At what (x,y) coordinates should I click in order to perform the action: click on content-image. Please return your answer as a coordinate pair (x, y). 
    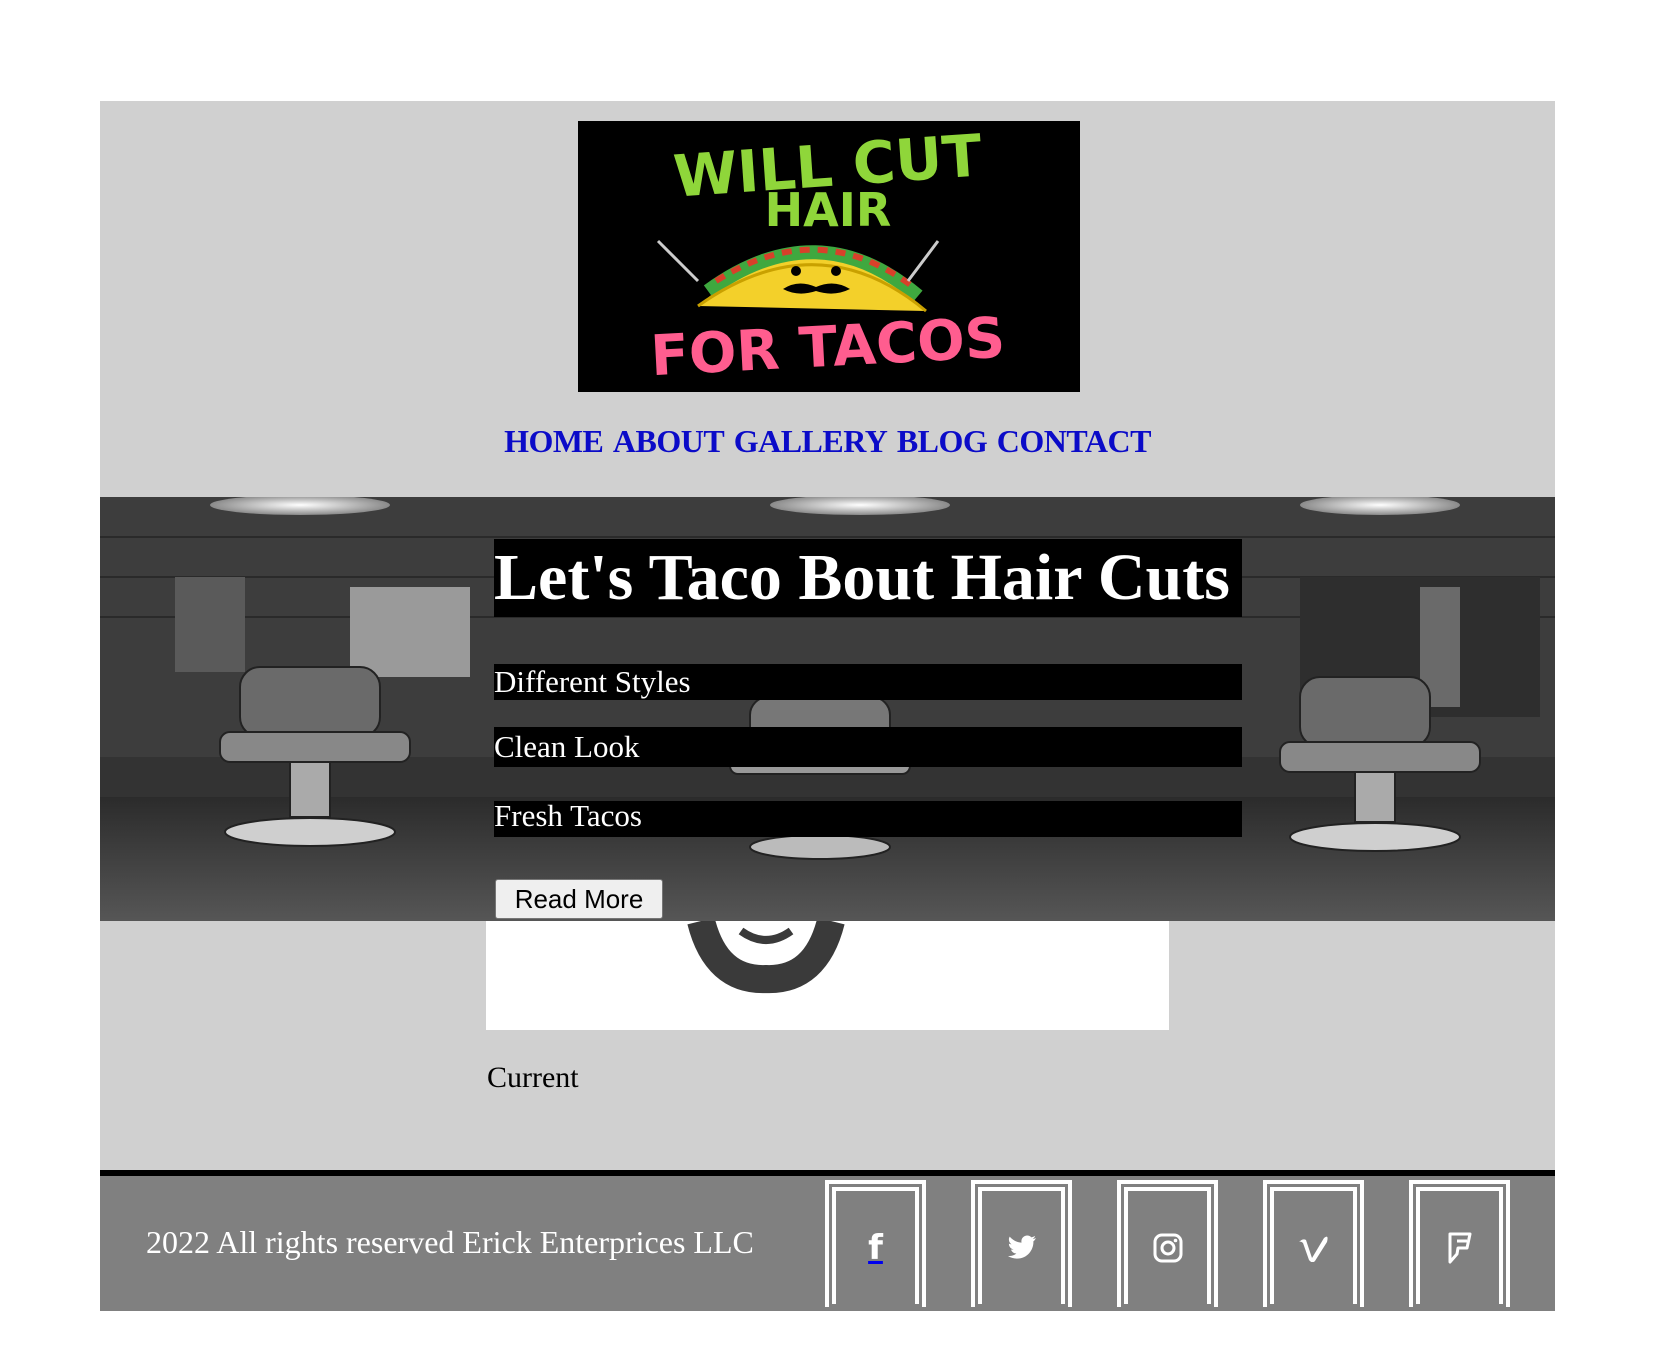
    Looking at the image, I should click on (827, 975).